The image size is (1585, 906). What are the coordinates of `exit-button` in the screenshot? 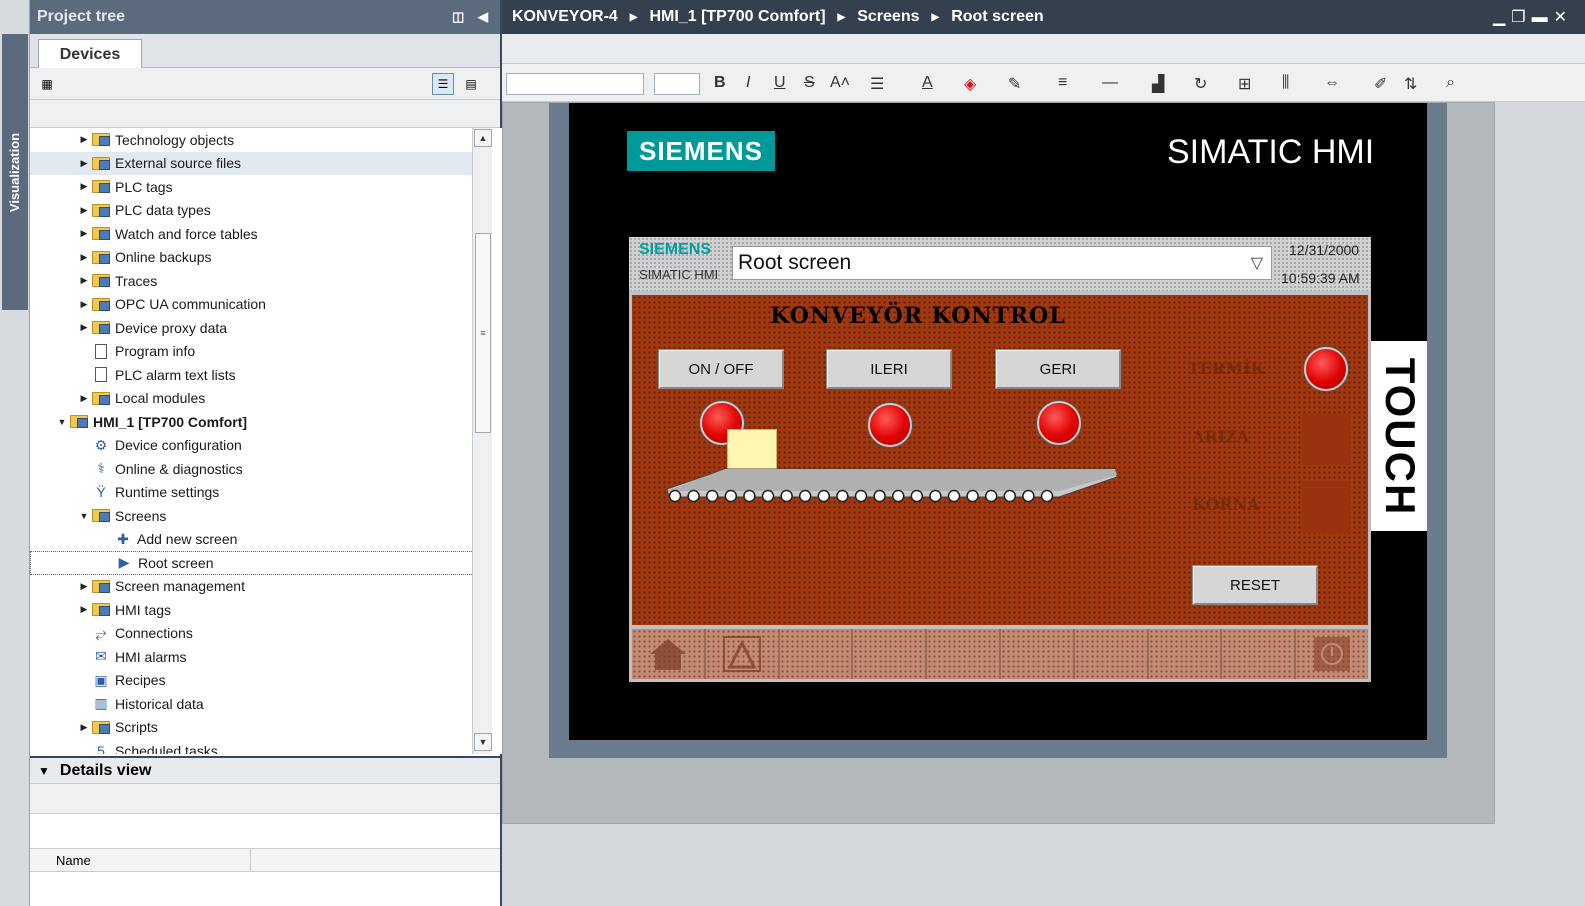 It's located at (1332, 654).